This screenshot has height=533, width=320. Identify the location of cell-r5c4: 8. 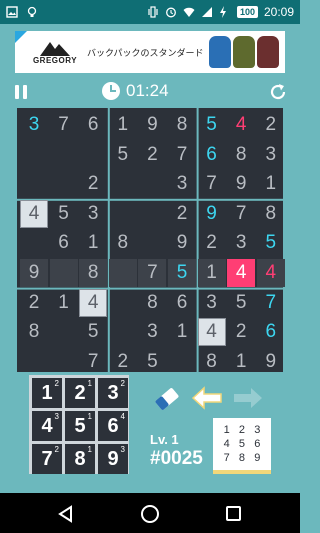
(123, 243).